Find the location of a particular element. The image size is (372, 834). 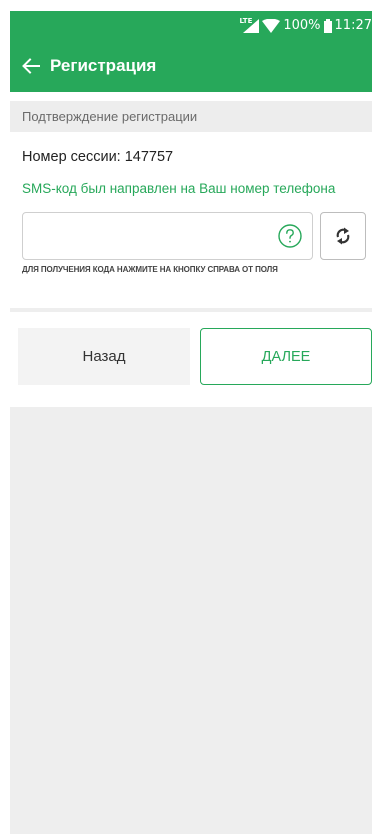

session-number: Номер сессии: 147757 is located at coordinates (98, 157).